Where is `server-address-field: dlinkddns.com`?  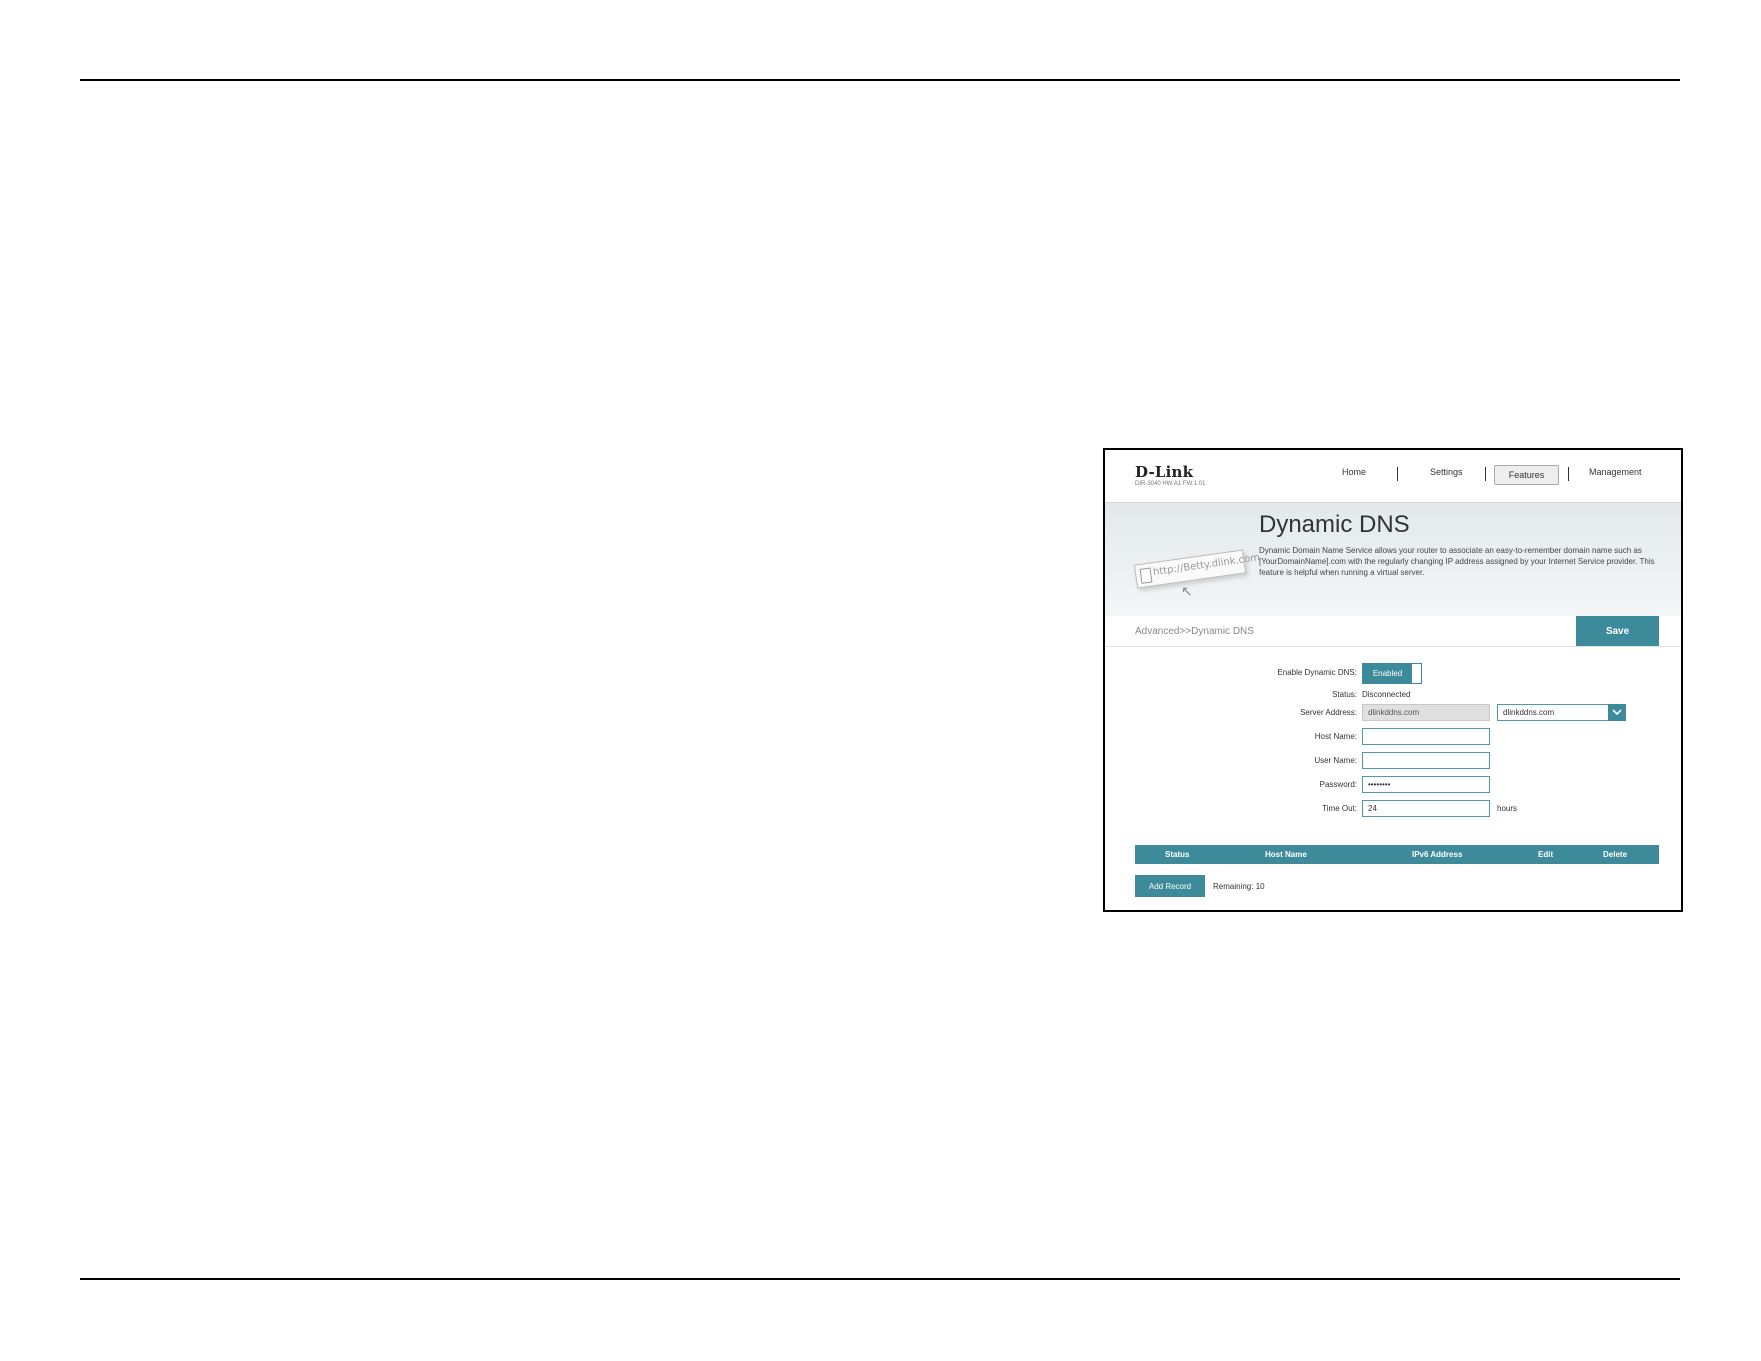
server-address-field: dlinkddns.com is located at coordinates (1426, 712).